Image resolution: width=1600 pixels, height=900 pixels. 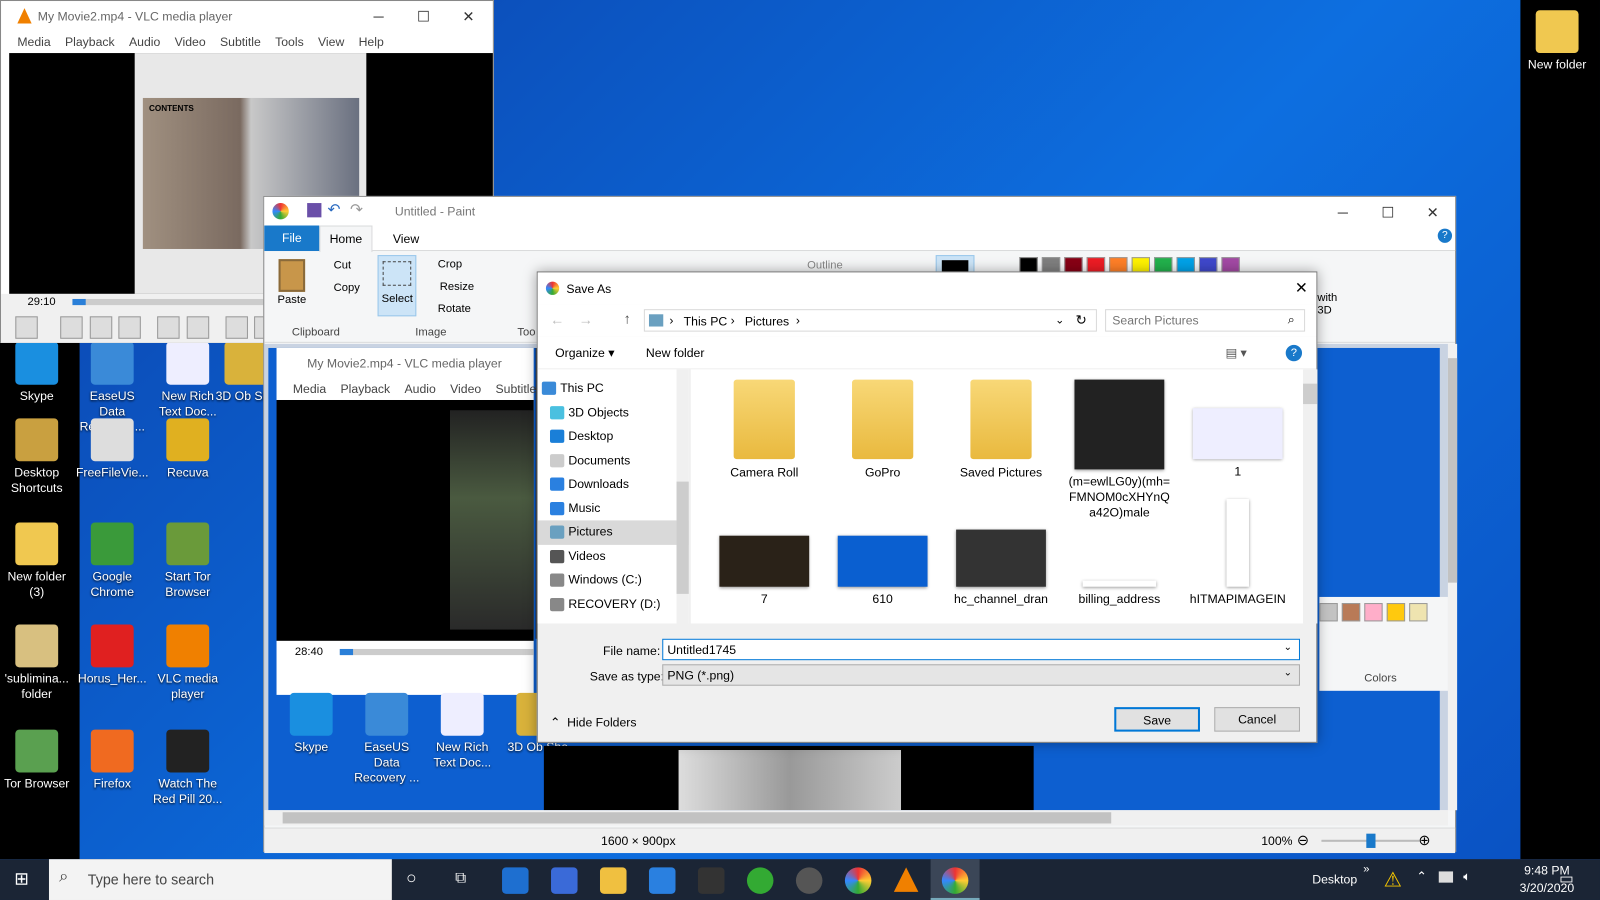 What do you see at coordinates (21, 879) in the screenshot?
I see `start-button: ⊞` at bounding box center [21, 879].